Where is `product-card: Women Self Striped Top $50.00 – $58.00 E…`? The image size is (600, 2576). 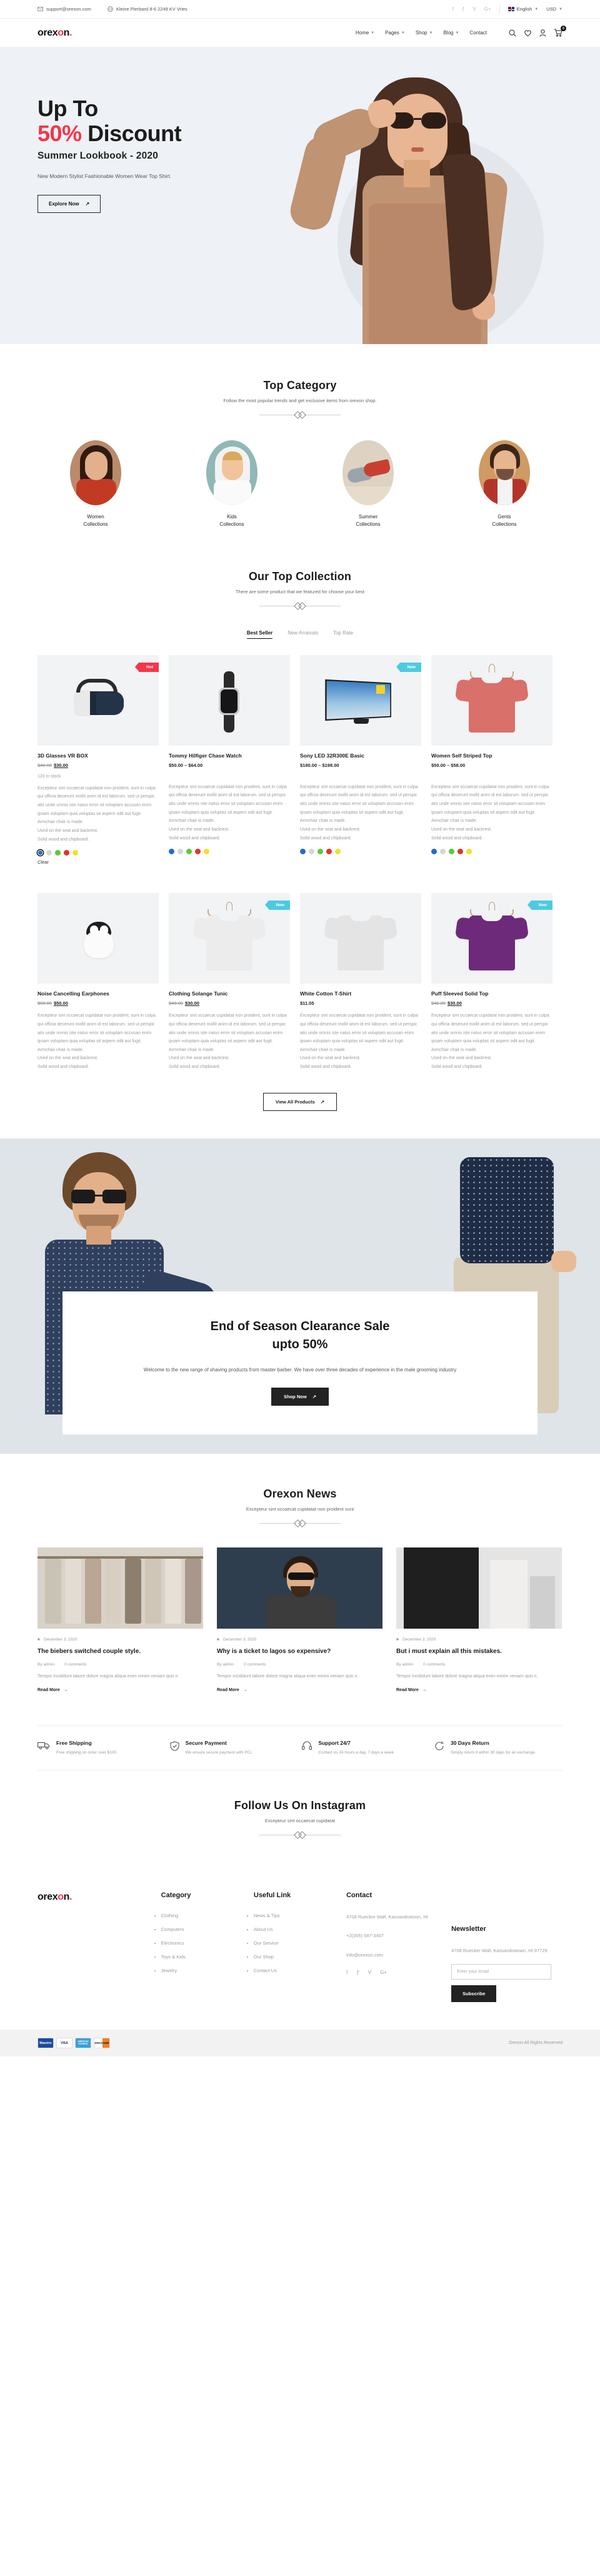
product-card: Women Self Striped Top $50.00 – $58.00 E… is located at coordinates (492, 761).